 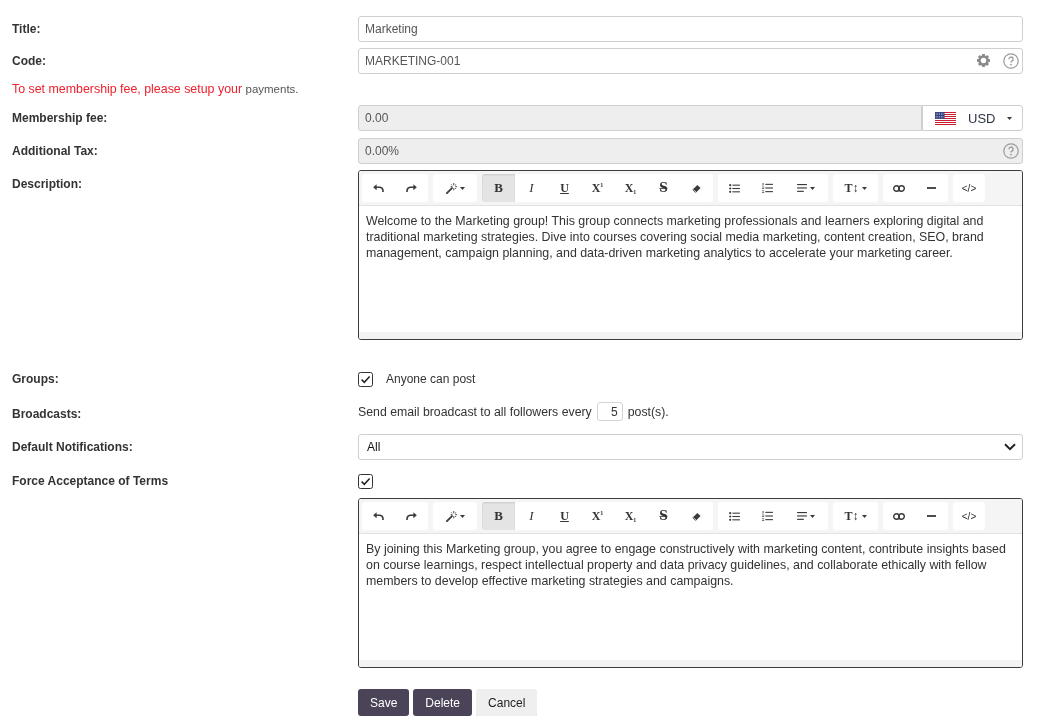 What do you see at coordinates (690, 29) in the screenshot?
I see `title-field: Marketing` at bounding box center [690, 29].